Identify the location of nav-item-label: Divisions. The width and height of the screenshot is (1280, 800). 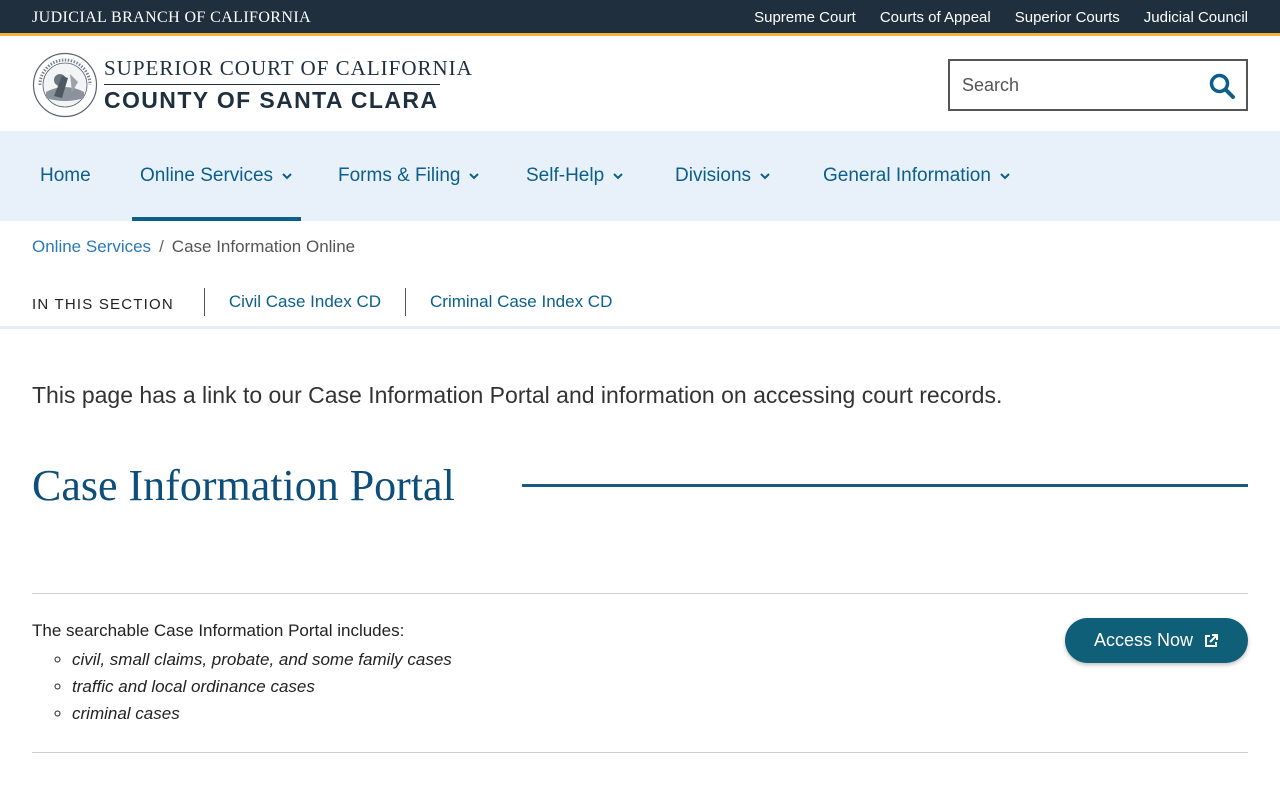
(713, 175).